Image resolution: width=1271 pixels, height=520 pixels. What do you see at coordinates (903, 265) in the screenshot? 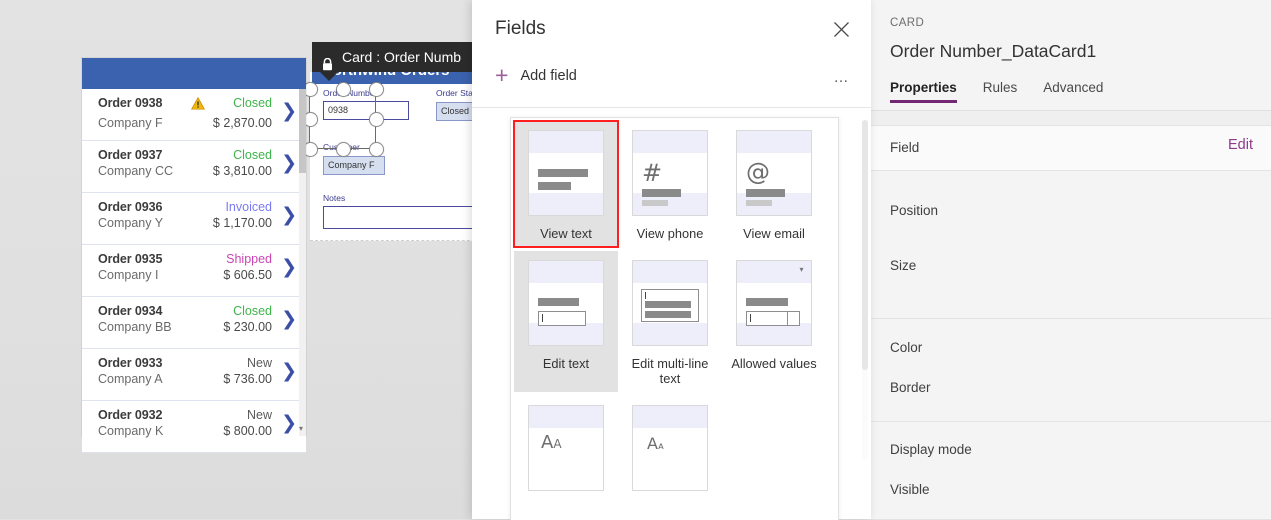
I see `size-row-label: Size` at bounding box center [903, 265].